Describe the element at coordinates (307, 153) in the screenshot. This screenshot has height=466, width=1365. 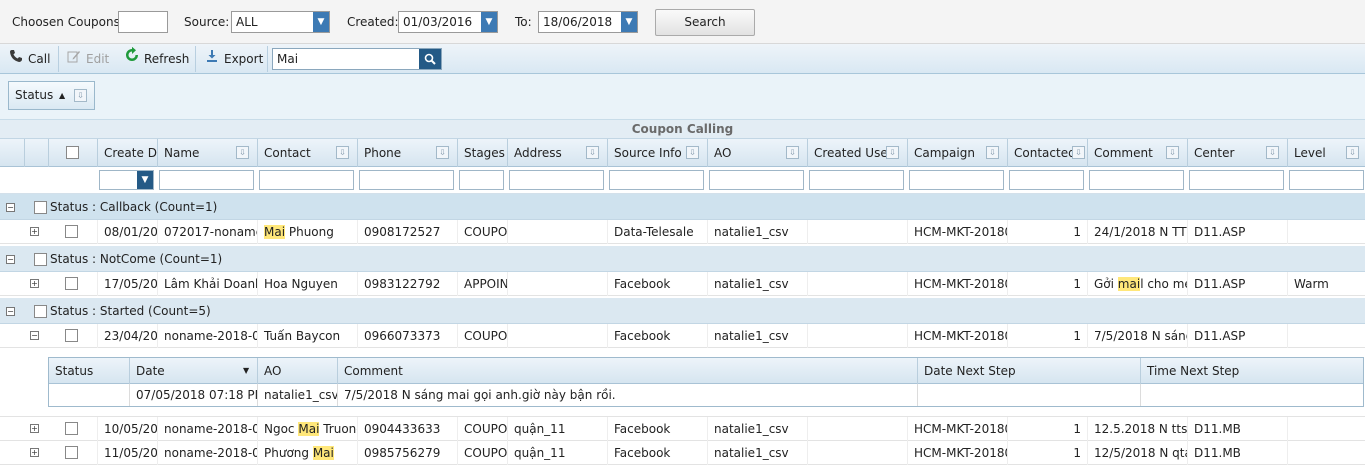
I see `column-header-contact: Contact ⇩` at that location.